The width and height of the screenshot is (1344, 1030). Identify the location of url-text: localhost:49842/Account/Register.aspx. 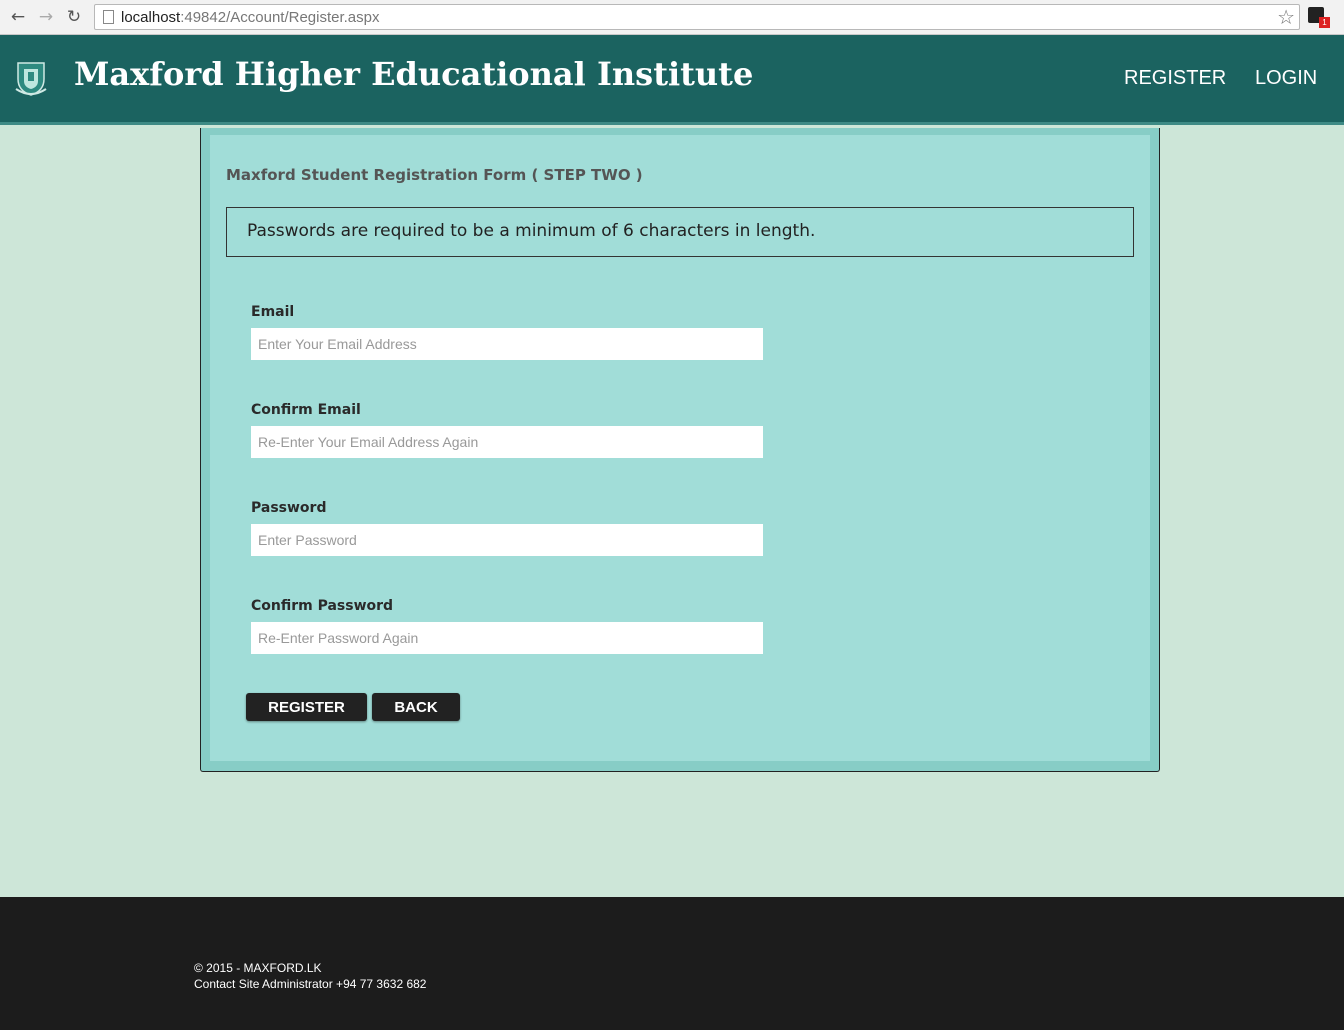
(250, 17).